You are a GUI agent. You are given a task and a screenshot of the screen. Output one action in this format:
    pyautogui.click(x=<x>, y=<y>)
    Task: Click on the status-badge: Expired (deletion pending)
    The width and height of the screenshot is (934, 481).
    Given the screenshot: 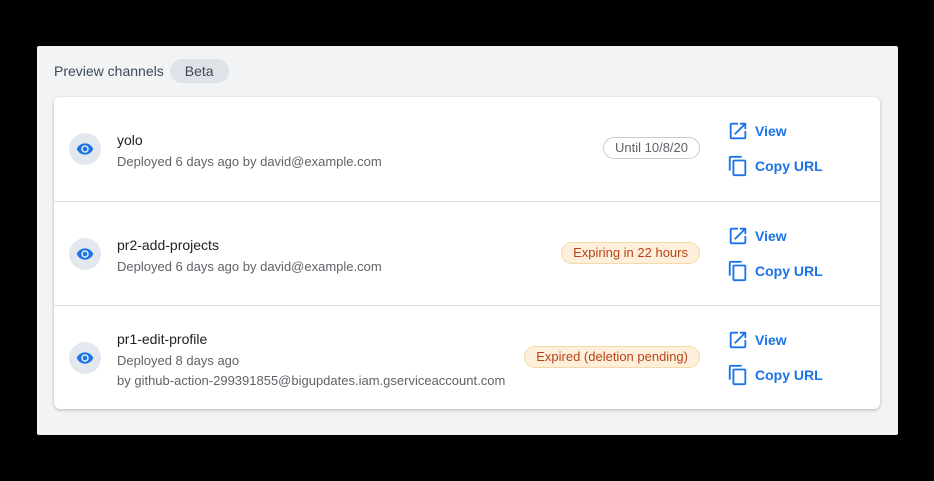 What is the action you would take?
    pyautogui.click(x=612, y=357)
    